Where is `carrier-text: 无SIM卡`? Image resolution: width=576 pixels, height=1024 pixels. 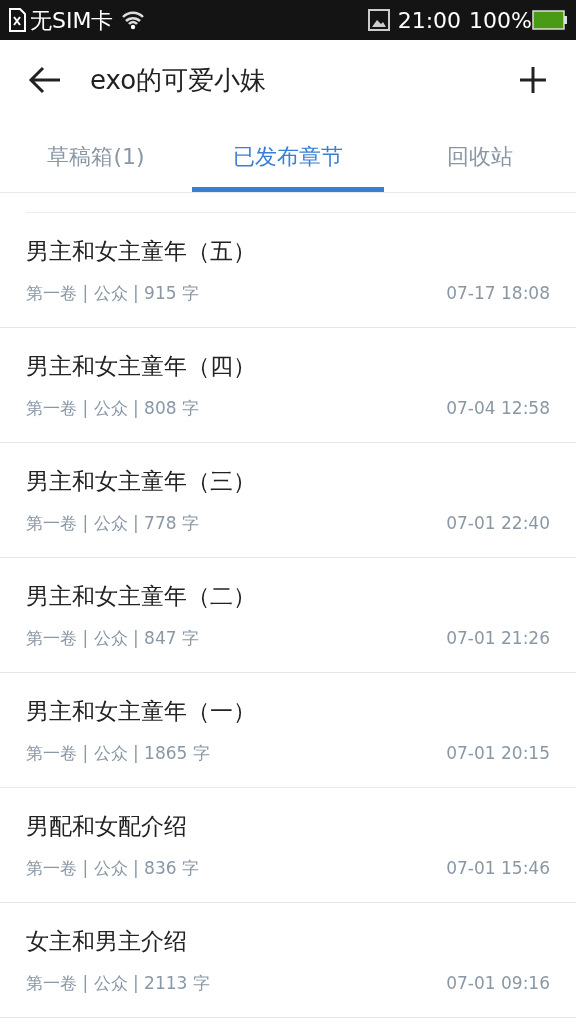 carrier-text: 无SIM卡 is located at coordinates (72, 20).